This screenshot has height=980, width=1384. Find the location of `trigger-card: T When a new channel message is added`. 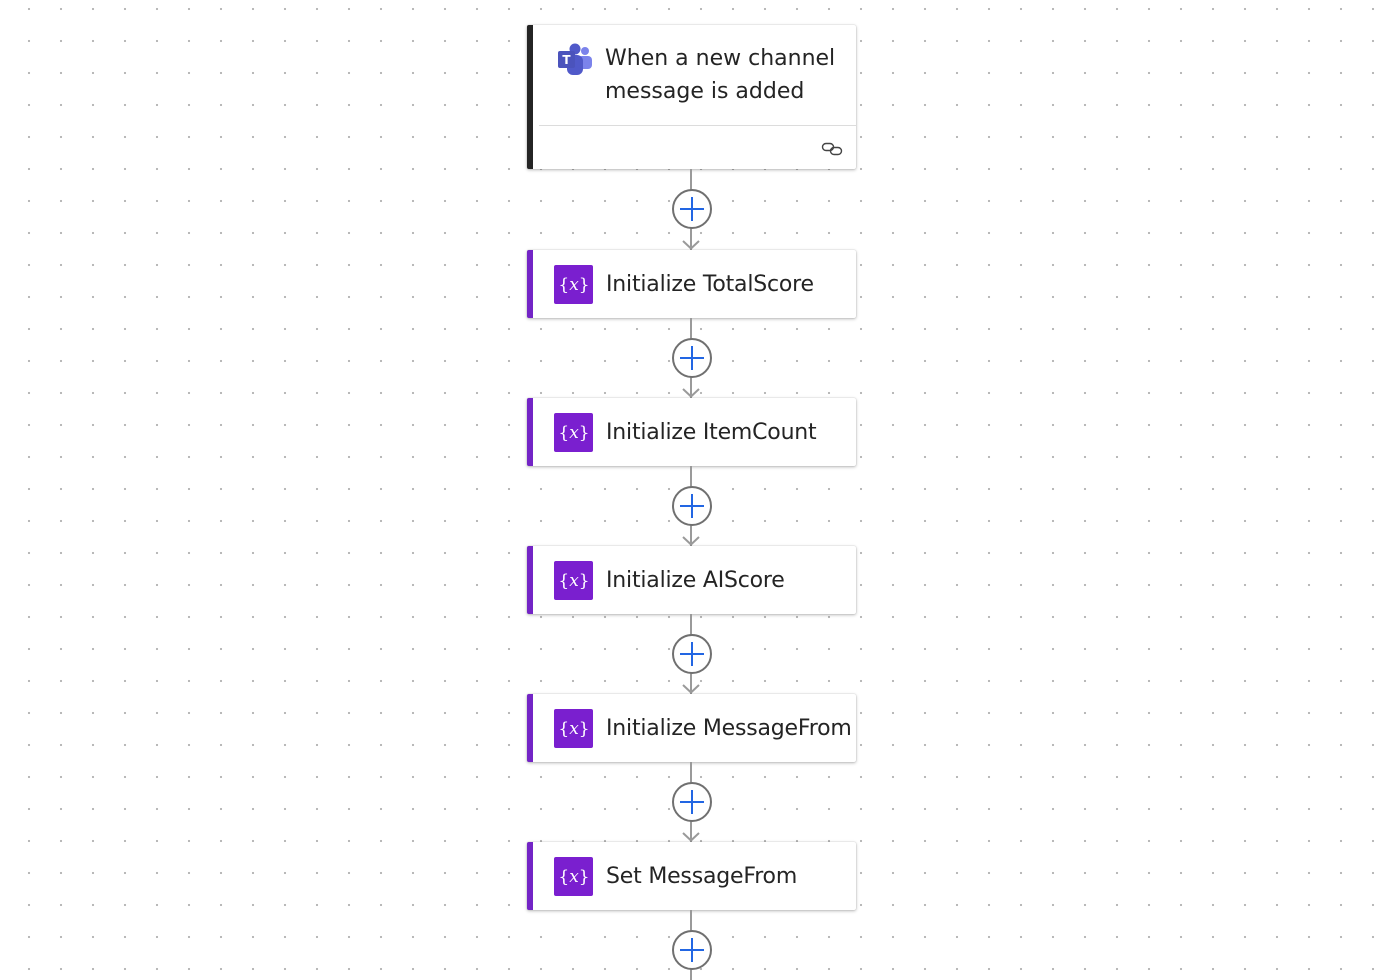

trigger-card: T When a new channel message is added is located at coordinates (691, 97).